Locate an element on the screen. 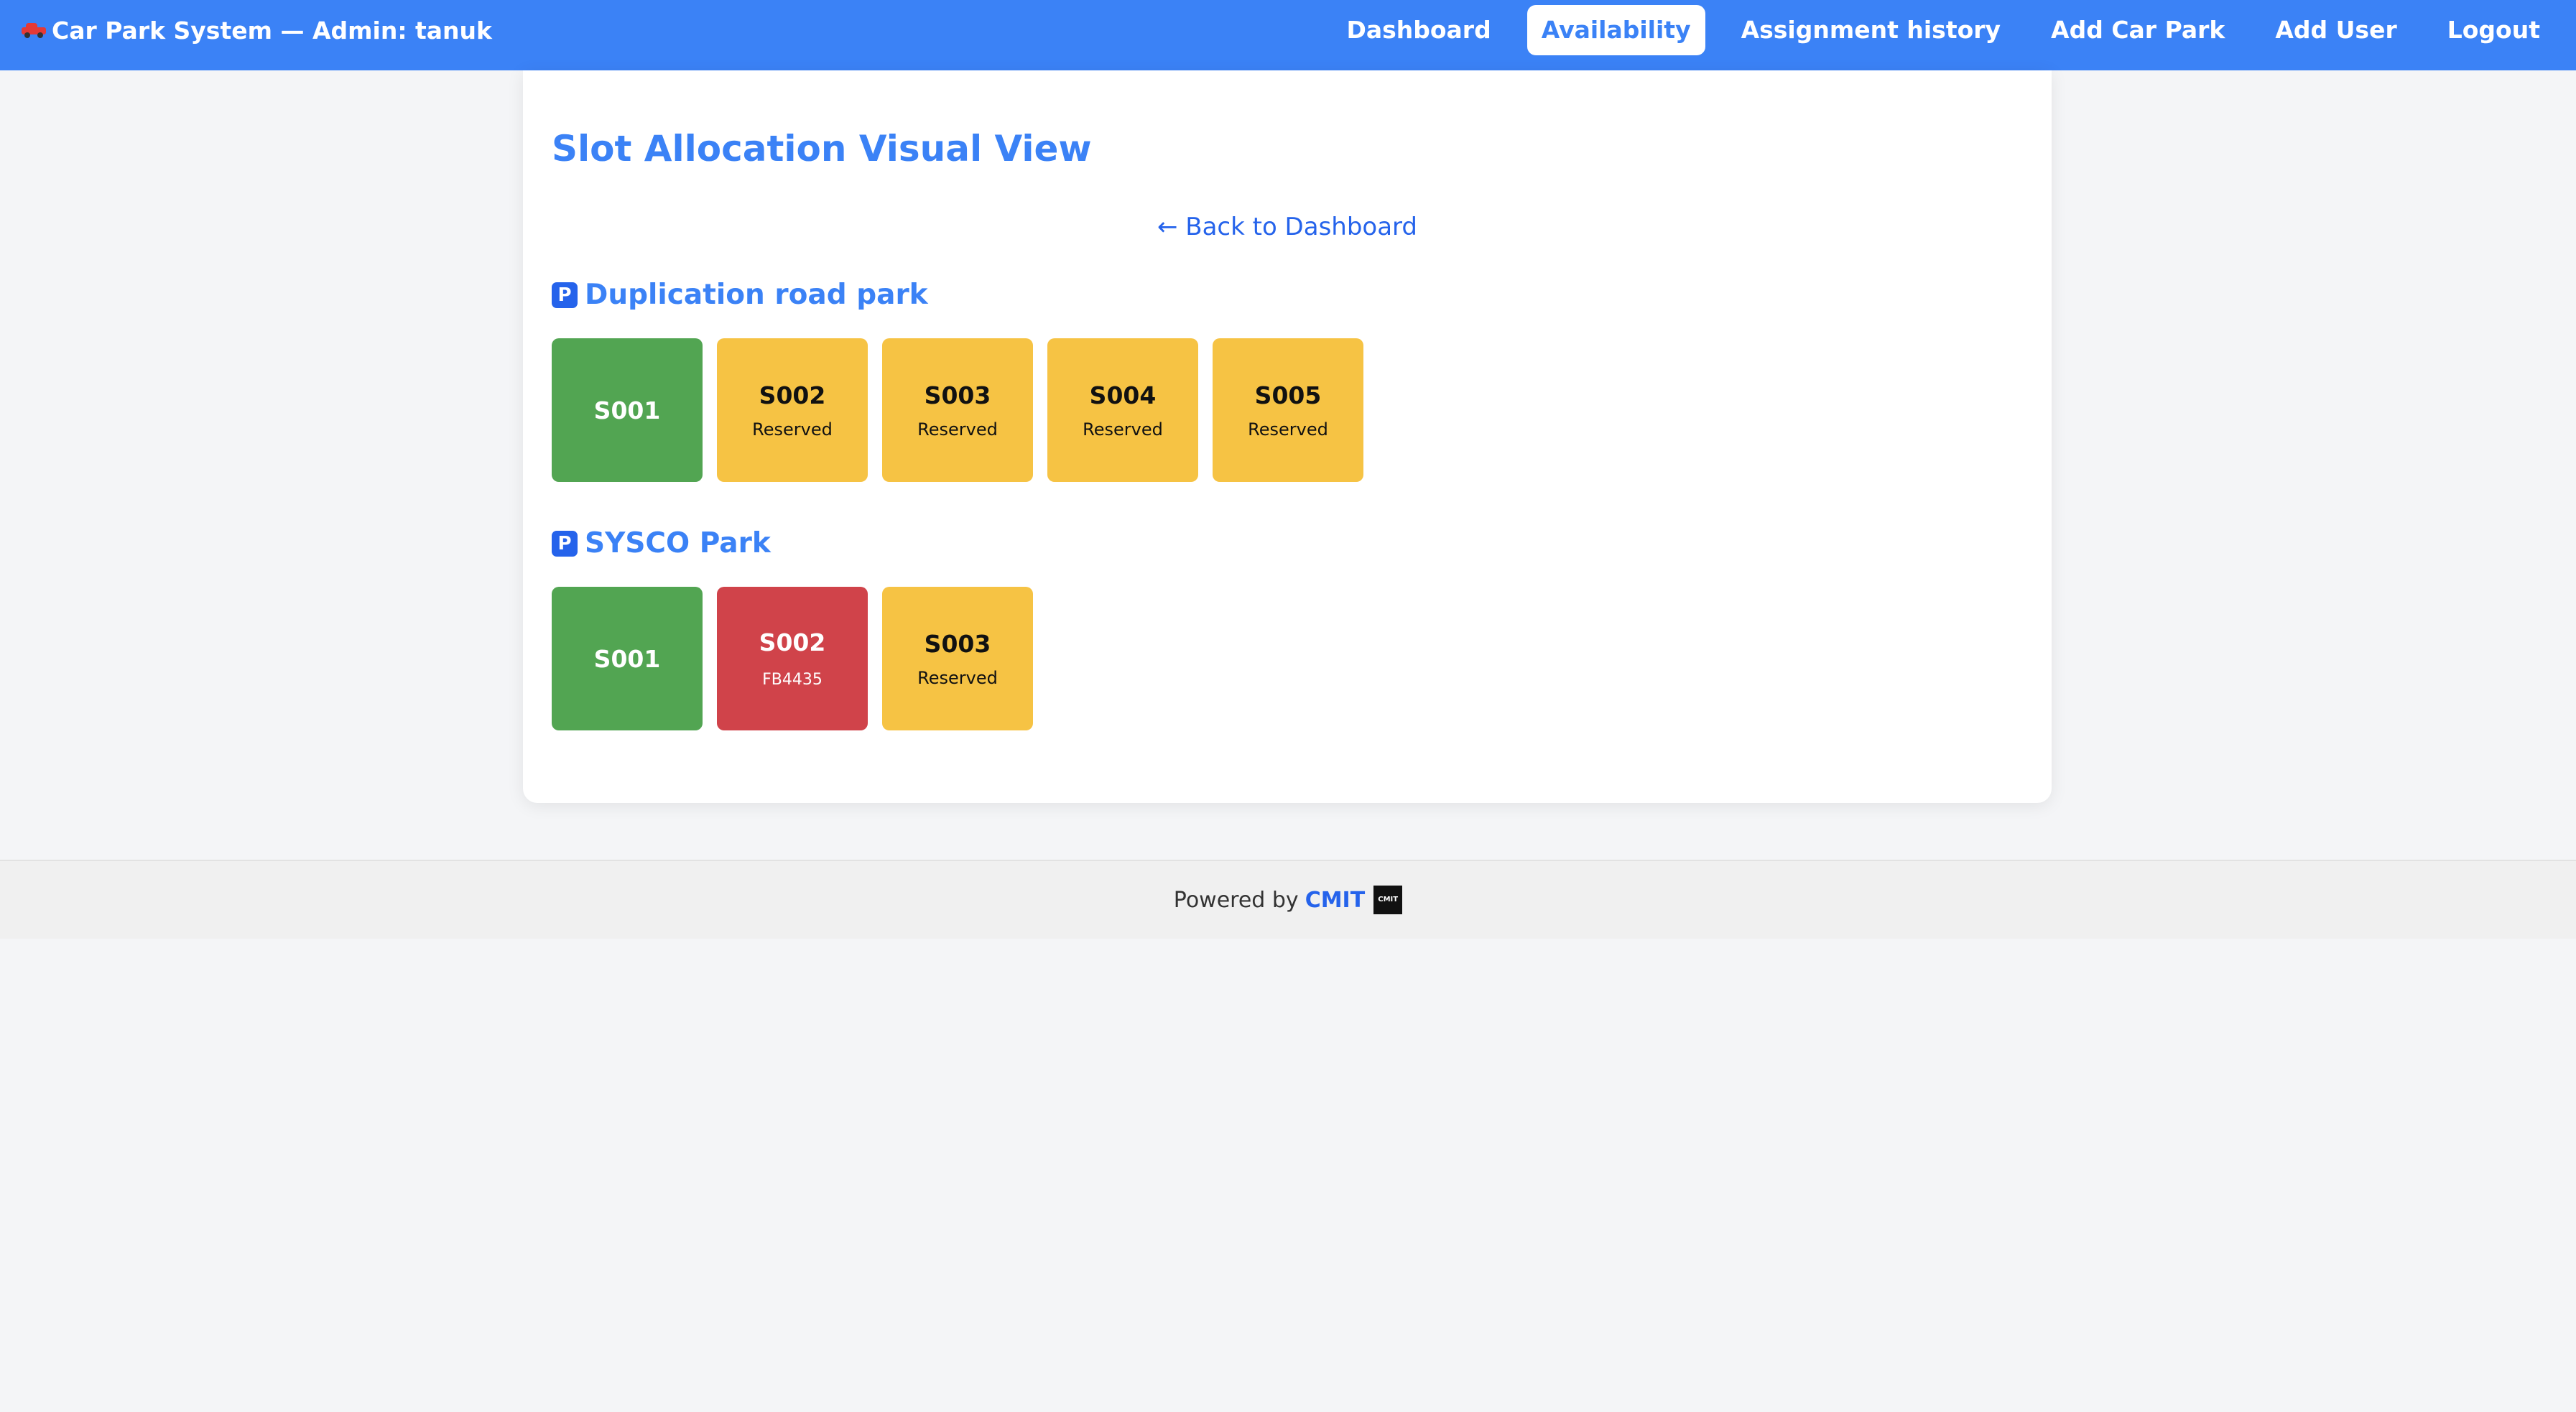 The width and height of the screenshot is (2576, 1412). footer-brand-link: CMIT is located at coordinates (1335, 901).